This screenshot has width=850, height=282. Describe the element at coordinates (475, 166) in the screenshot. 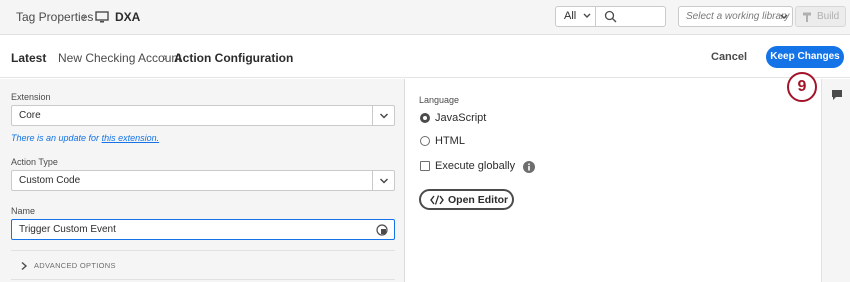

I see `execute-globally-label: Execute globally` at that location.